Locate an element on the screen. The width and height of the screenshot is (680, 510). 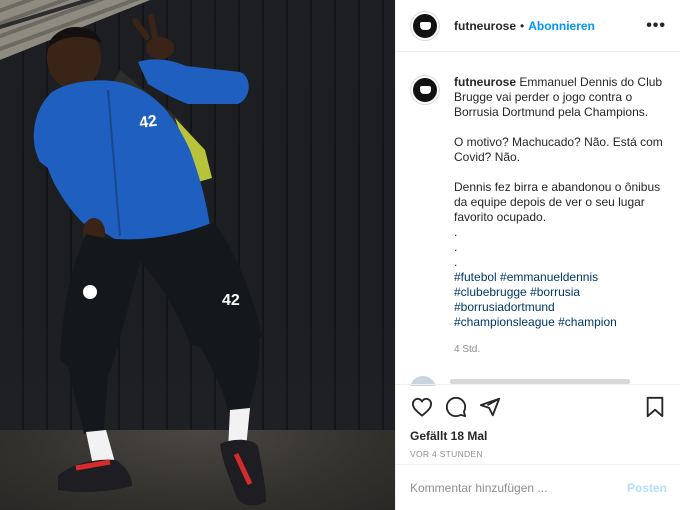
right-leg is located at coordinates (228, 373).